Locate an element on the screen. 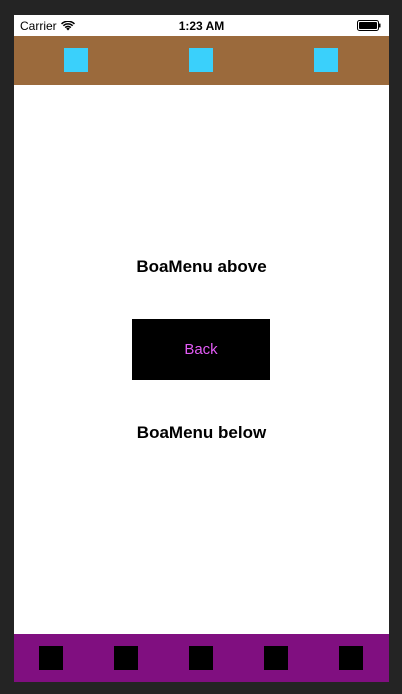  battery-icon is located at coordinates (369, 25).